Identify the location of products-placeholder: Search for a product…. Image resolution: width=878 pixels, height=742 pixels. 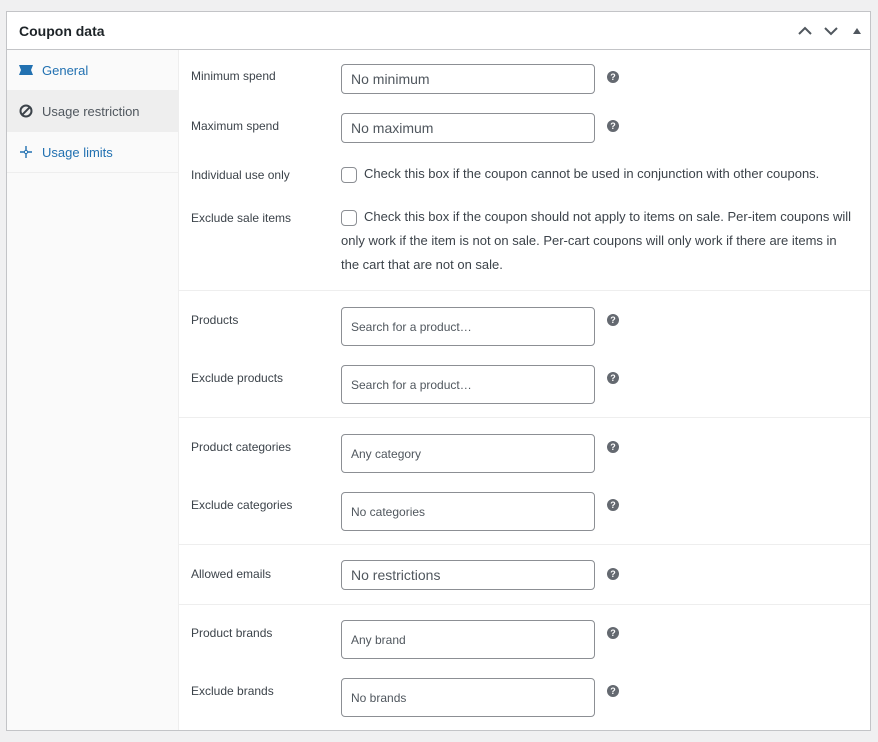
(411, 326).